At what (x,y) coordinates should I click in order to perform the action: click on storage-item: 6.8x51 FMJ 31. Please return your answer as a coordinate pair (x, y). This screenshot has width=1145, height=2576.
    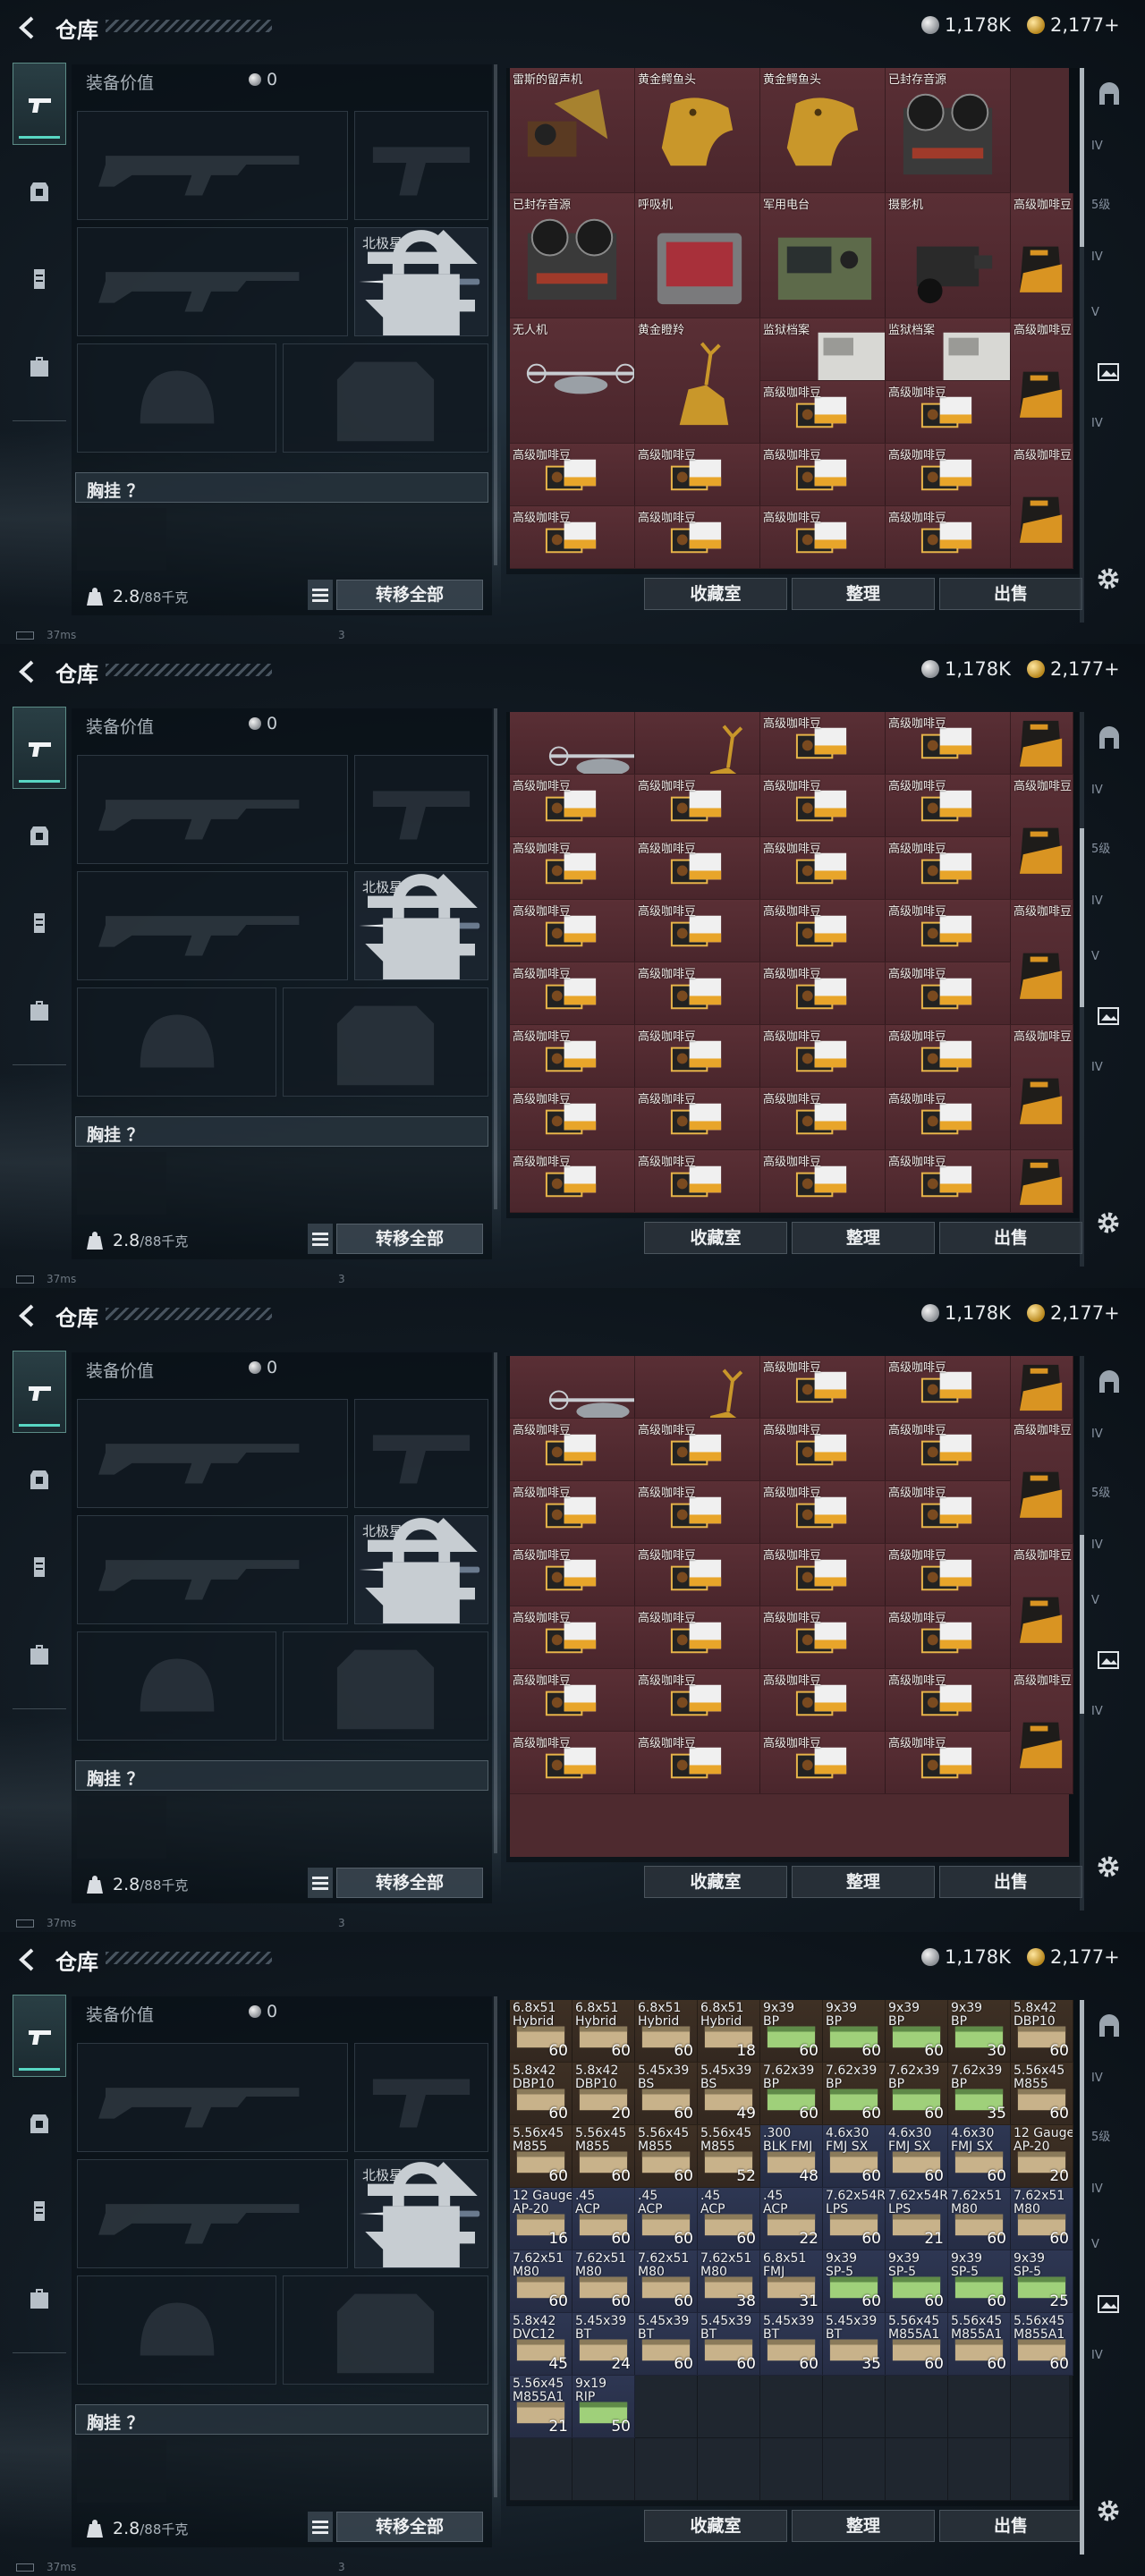
    Looking at the image, I should click on (791, 2281).